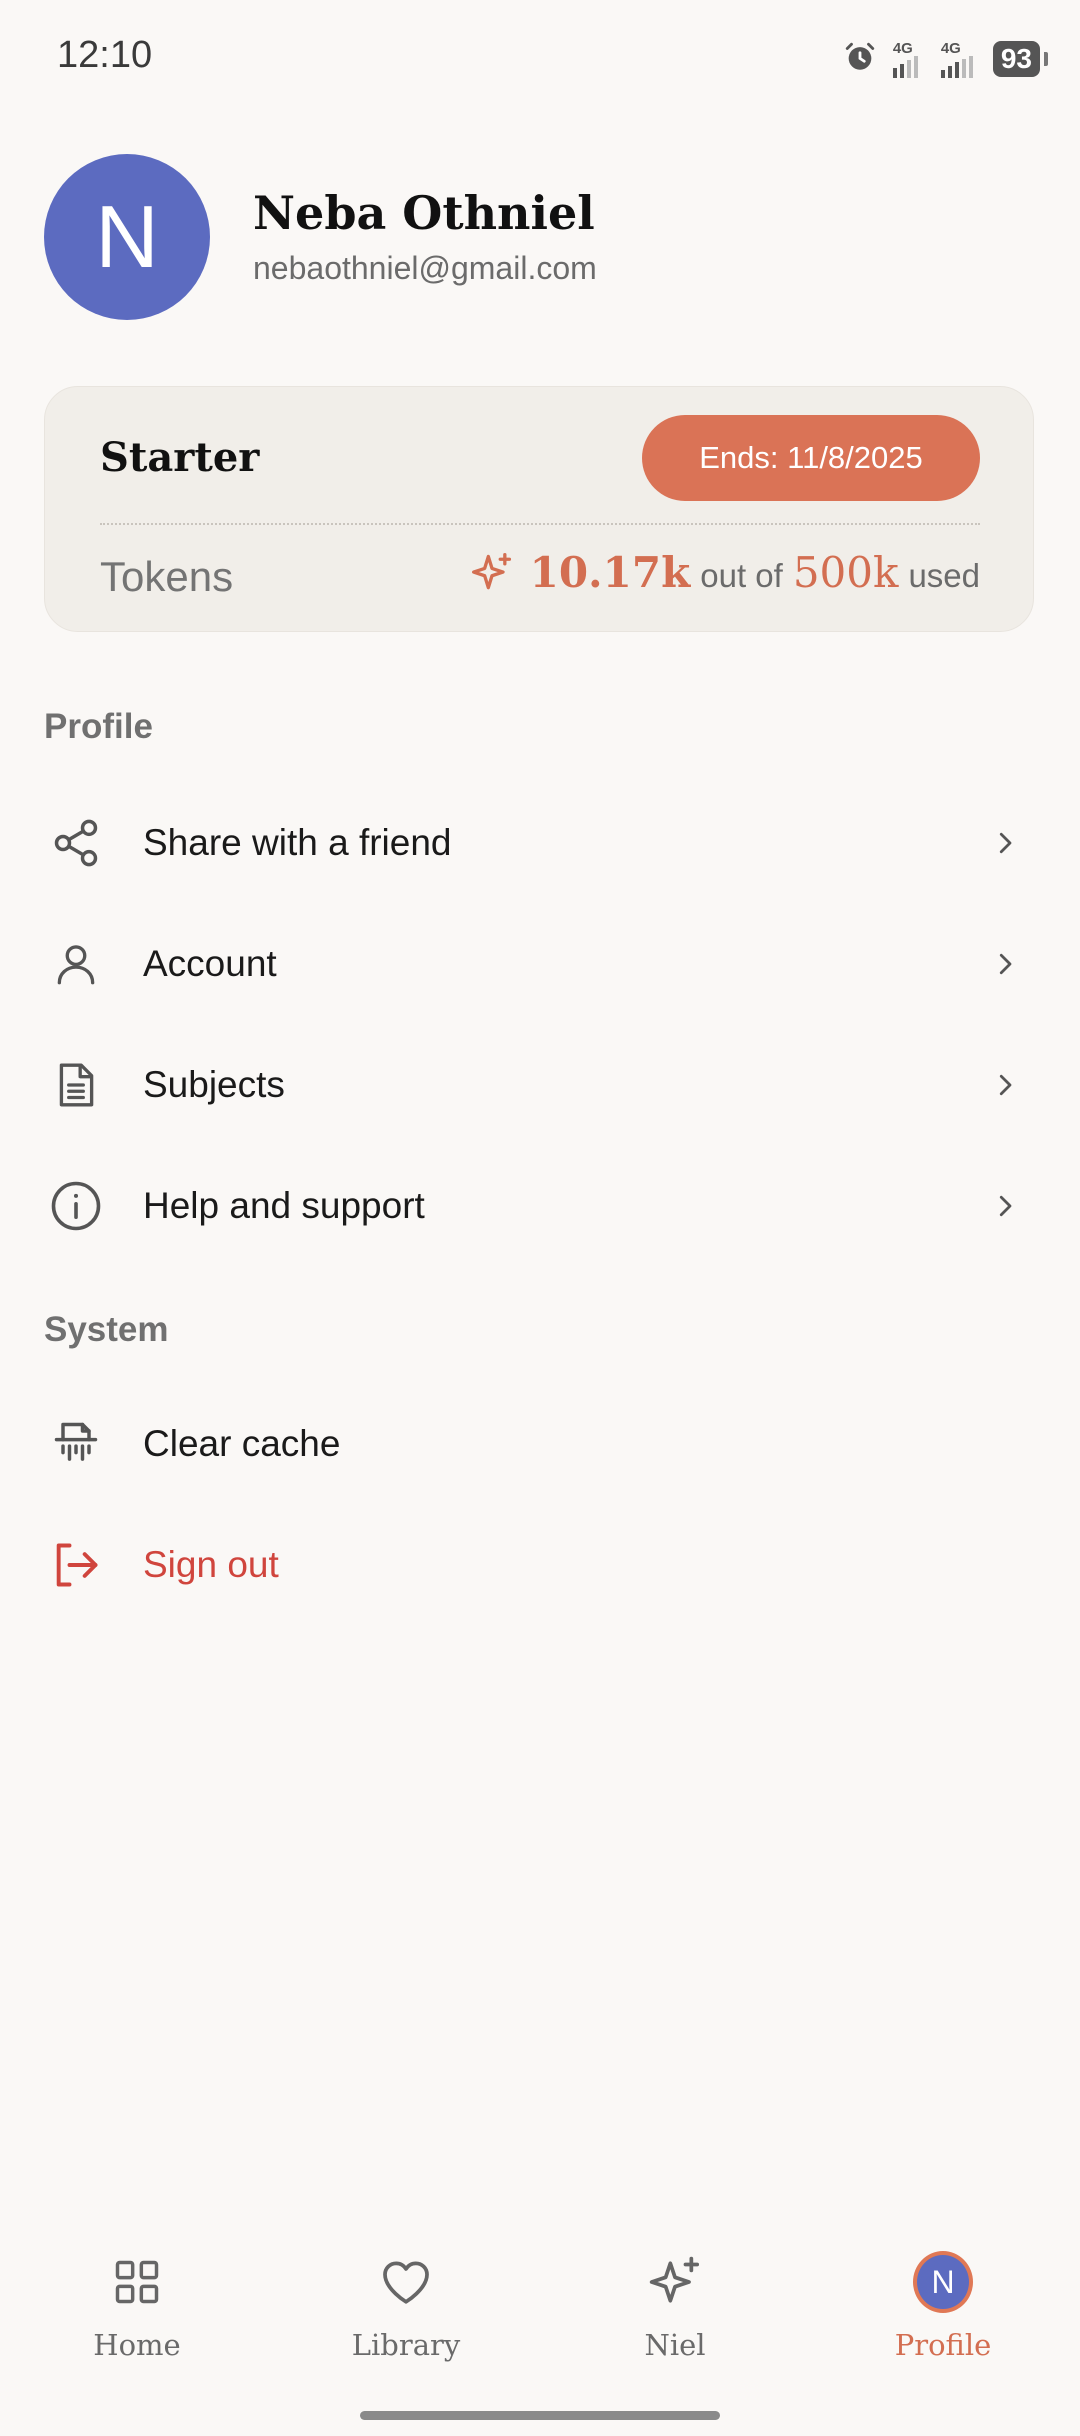 The image size is (1080, 2436). Describe the element at coordinates (1020, 59) in the screenshot. I see `battery-icon: 93` at that location.